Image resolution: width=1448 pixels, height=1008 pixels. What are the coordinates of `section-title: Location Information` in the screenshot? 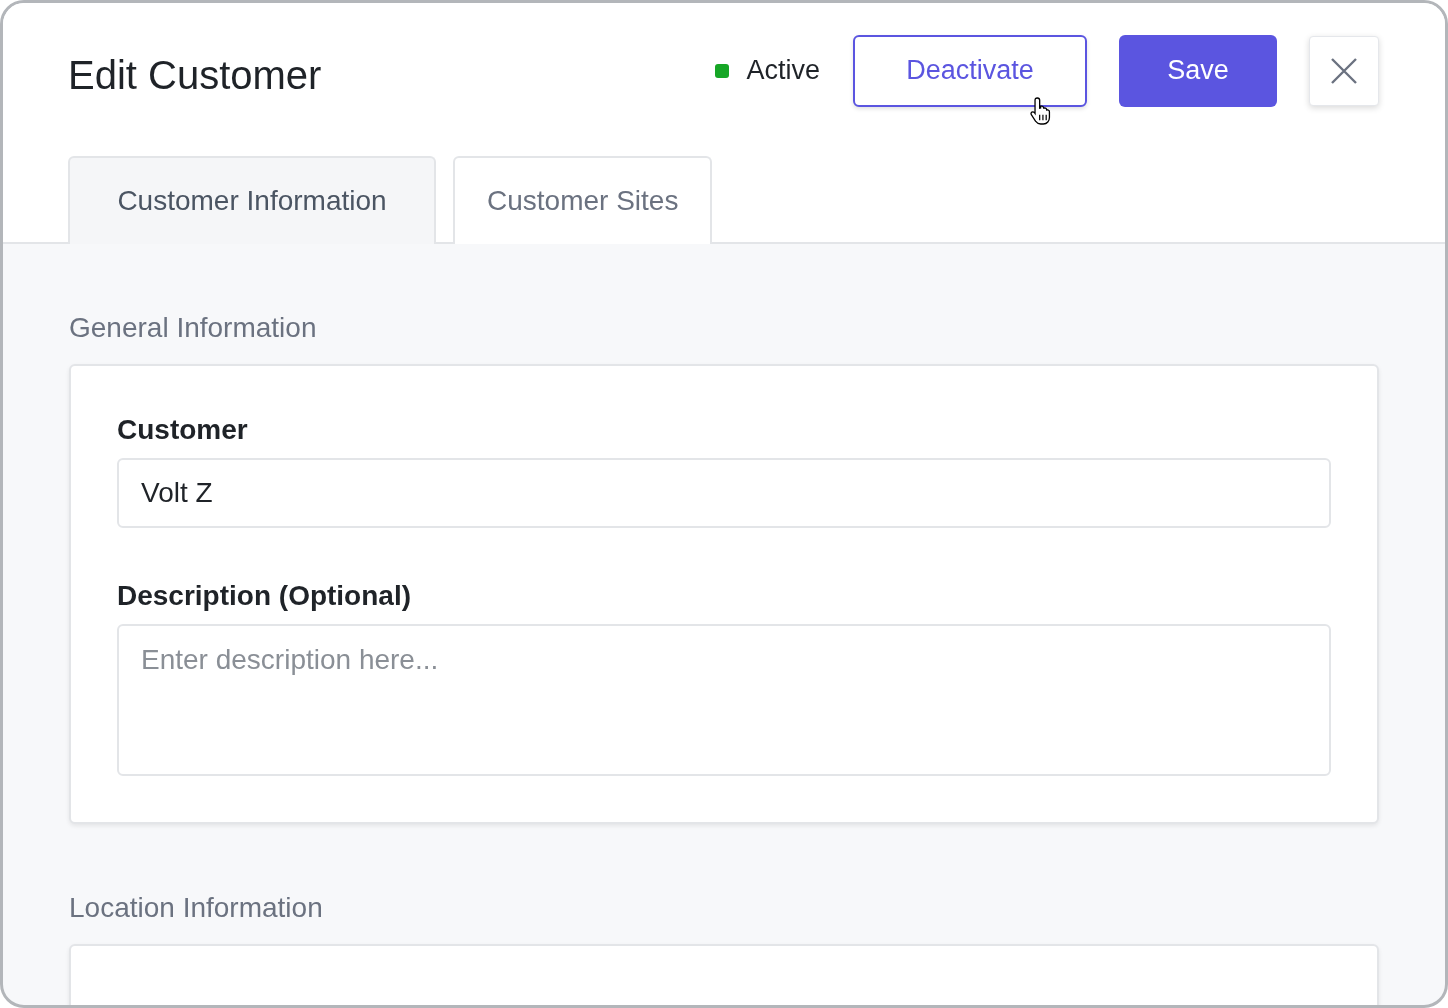 It's located at (196, 908).